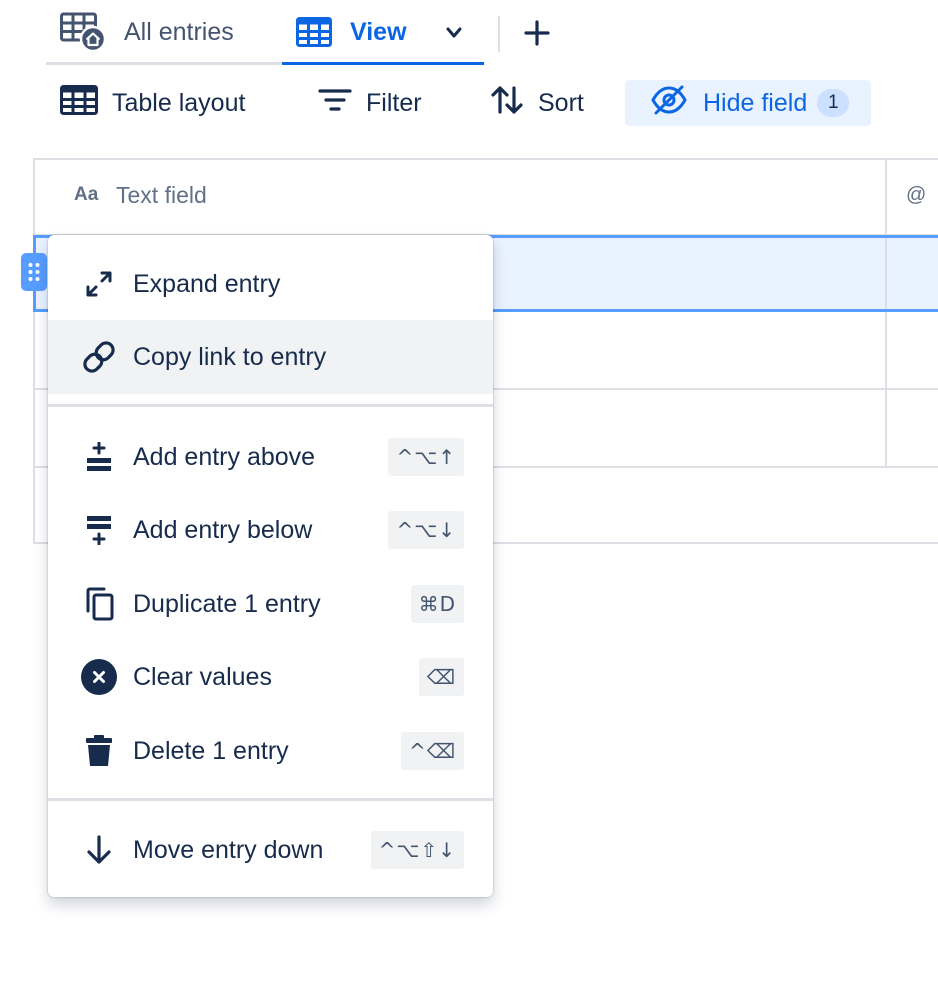 This screenshot has height=999, width=938. What do you see at coordinates (223, 529) in the screenshot?
I see `menu-item-label: Add entry below` at bounding box center [223, 529].